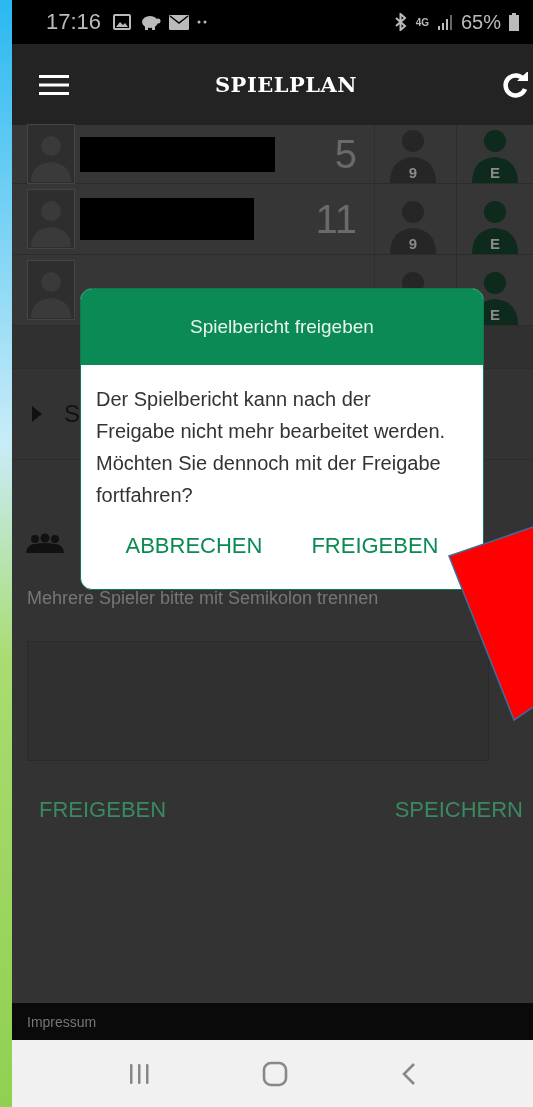  I want to click on dialog-message: Der Spielbericht kann nach der Freigabe nicht mehr bearbeitet werden. Möchten Sie dennoch mit der Freigabe fortfahren?, so click(271, 447).